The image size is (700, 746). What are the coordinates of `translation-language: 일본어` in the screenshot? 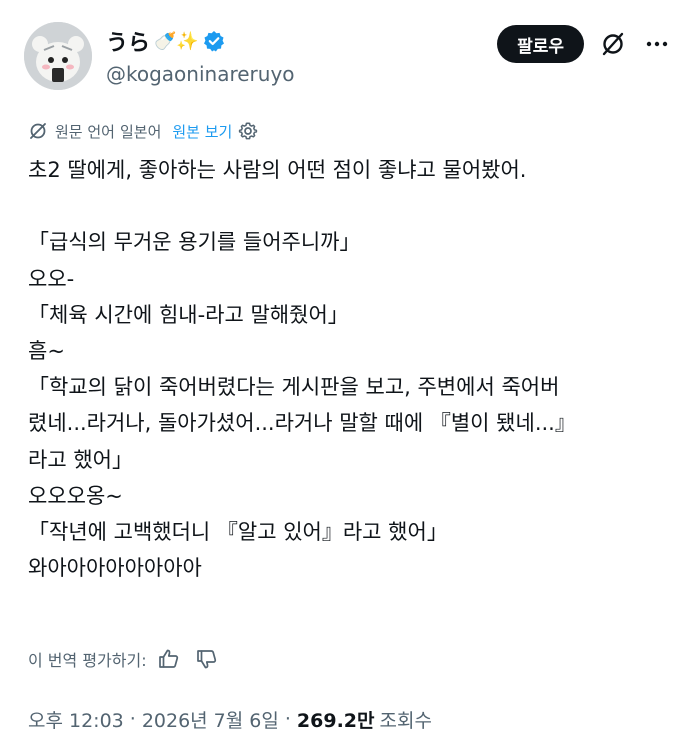 It's located at (140, 131).